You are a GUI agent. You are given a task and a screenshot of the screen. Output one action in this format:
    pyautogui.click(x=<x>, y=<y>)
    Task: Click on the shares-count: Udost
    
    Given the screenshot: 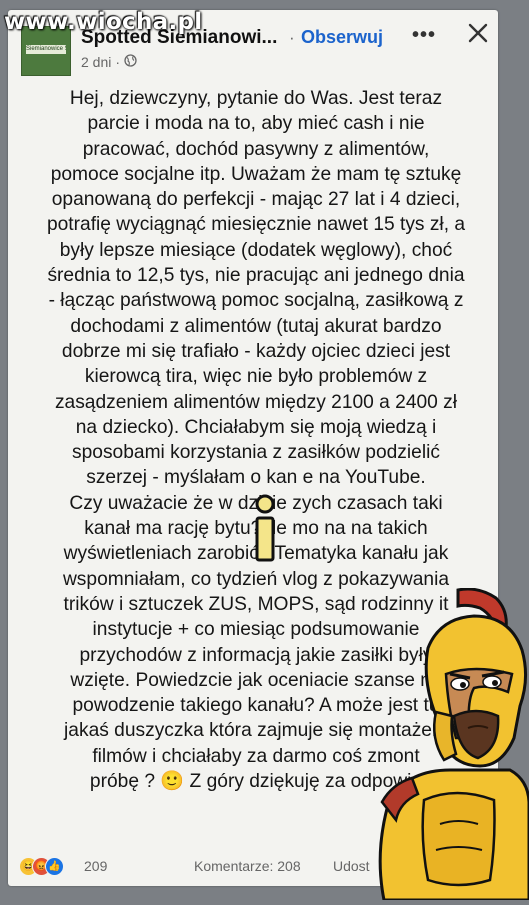 What is the action you would take?
    pyautogui.click(x=351, y=866)
    